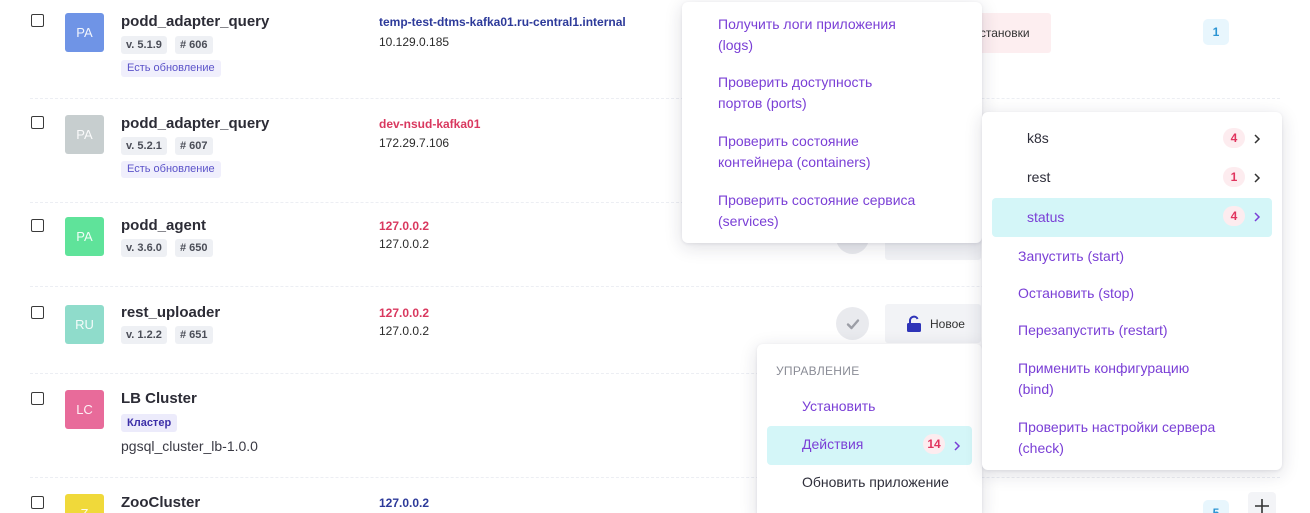 This screenshot has height=513, width=1310. What do you see at coordinates (875, 482) in the screenshot?
I see `menu-item-update-app: Обновить приложение` at bounding box center [875, 482].